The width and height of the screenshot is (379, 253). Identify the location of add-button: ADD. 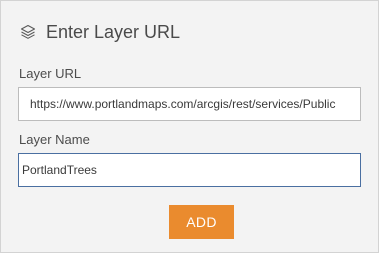
(201, 222).